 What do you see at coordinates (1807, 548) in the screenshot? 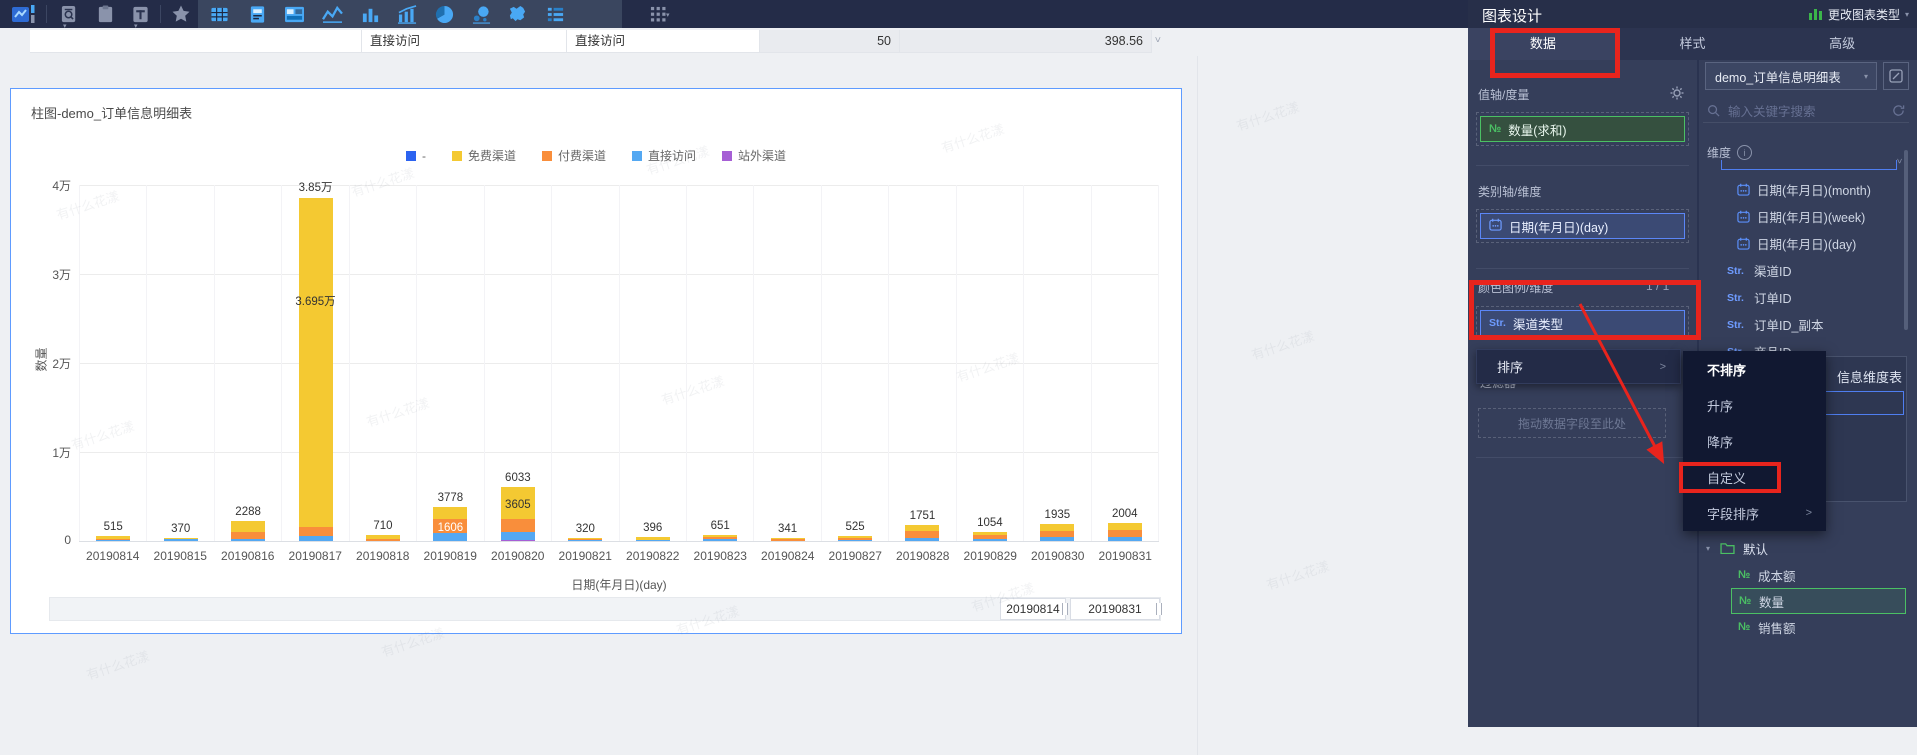
I see `measure-folder-row: ▾ 默认` at bounding box center [1807, 548].